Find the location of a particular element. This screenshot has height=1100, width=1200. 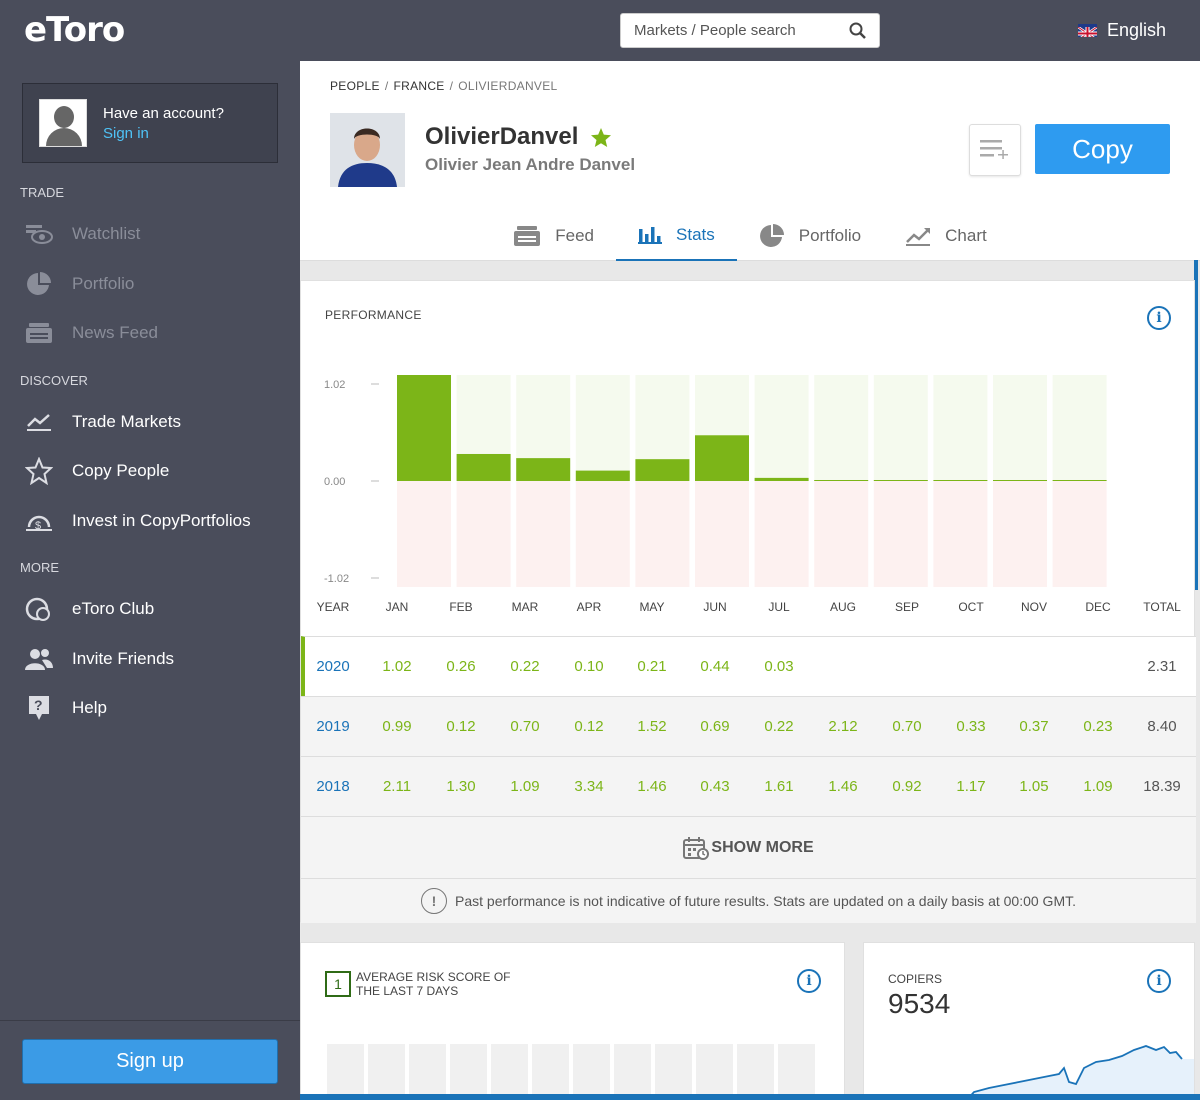

sign-up-button: Sign up is located at coordinates (150, 1061).